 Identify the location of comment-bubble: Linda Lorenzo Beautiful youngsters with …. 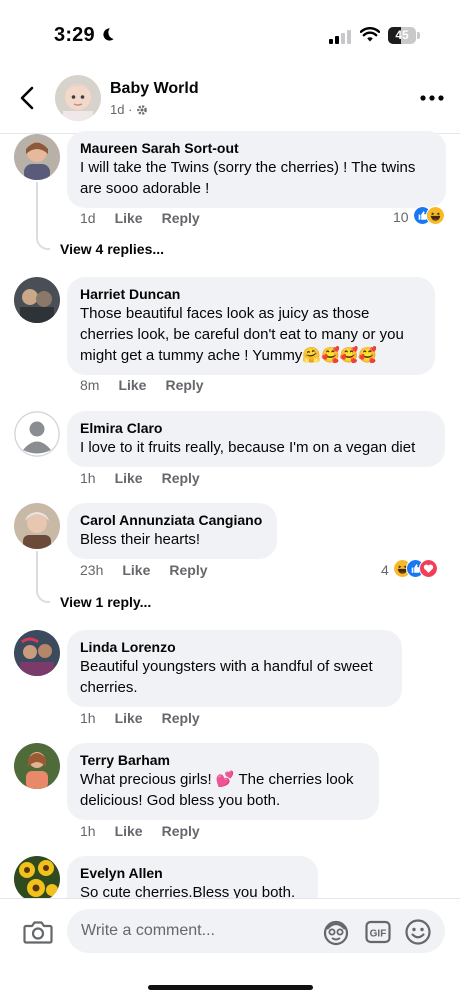
(234, 668).